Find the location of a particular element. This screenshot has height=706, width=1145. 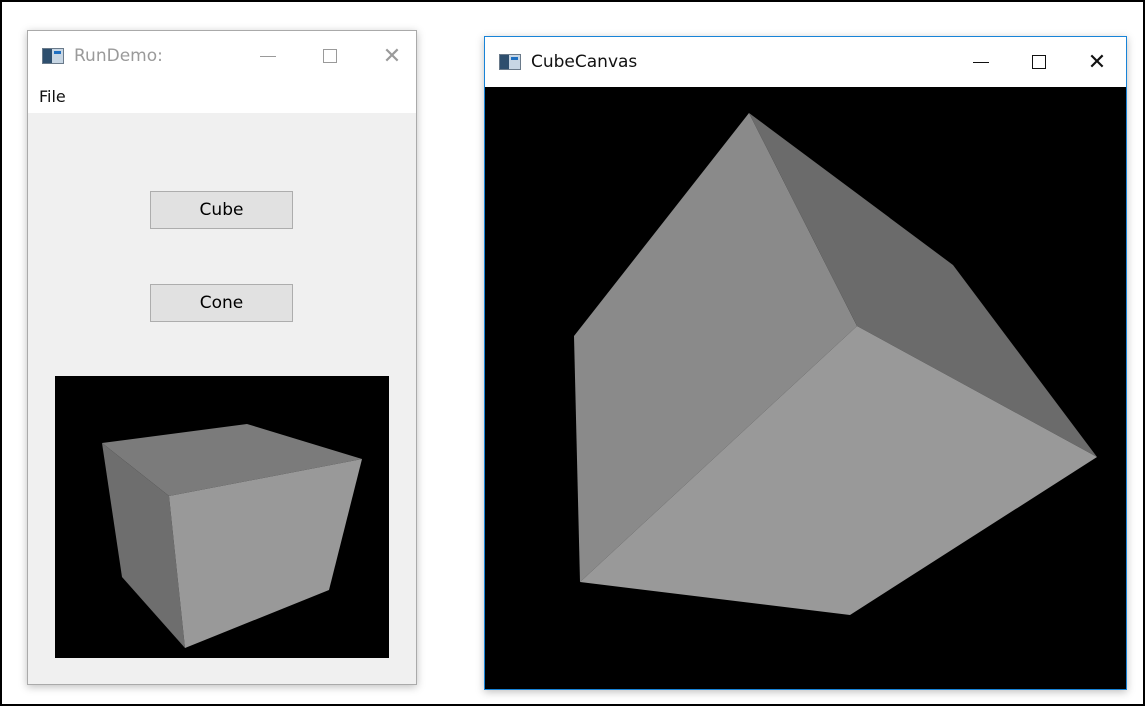

rundemo-titlebar: RunDemo: ✕ is located at coordinates (222, 56).